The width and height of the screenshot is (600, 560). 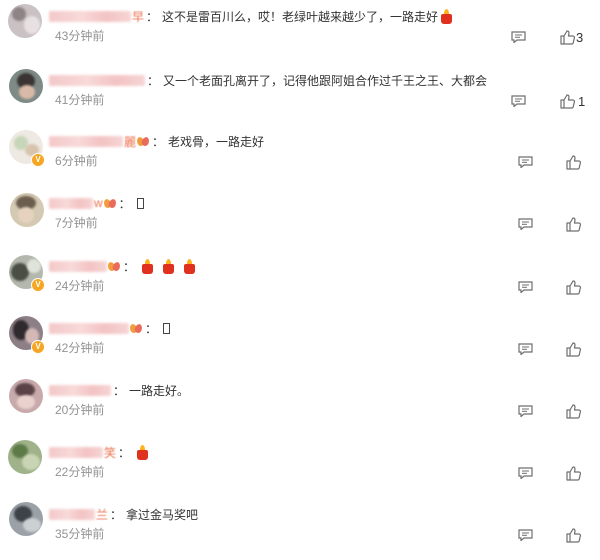 I want to click on username-tail: 早, so click(x=138, y=16).